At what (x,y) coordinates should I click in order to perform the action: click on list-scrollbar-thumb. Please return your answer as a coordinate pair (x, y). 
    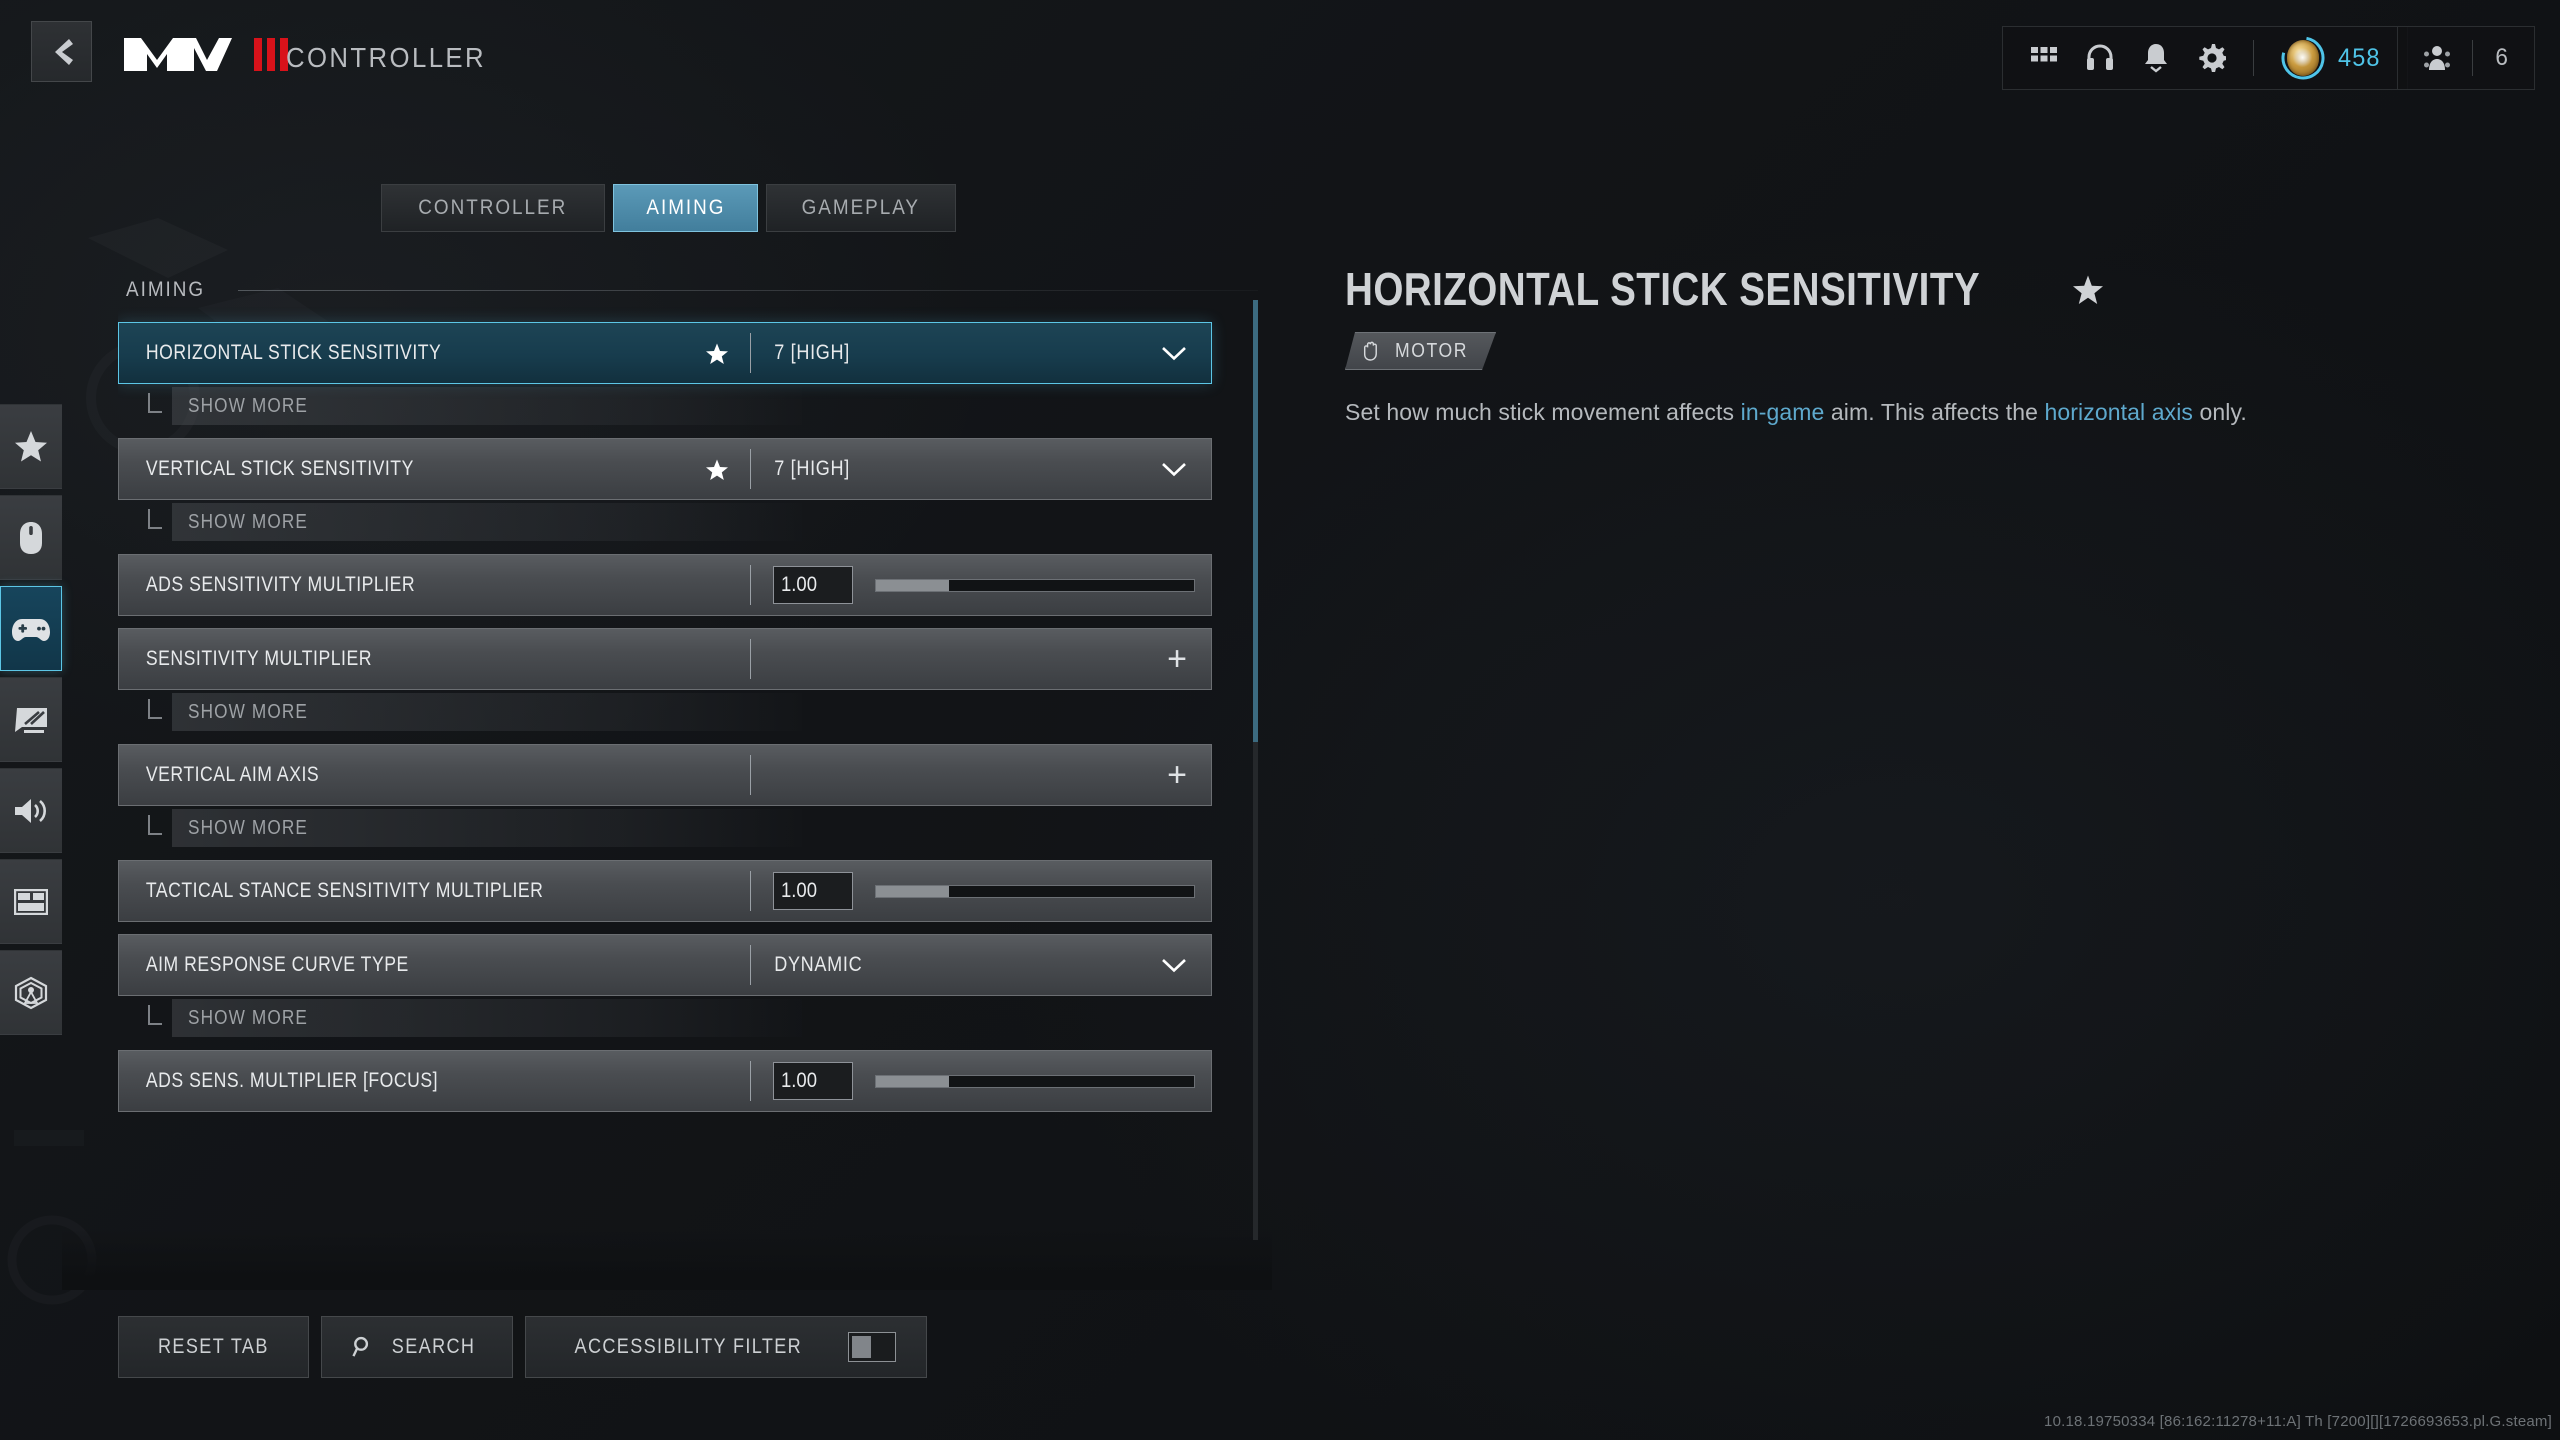
    Looking at the image, I should click on (1255, 521).